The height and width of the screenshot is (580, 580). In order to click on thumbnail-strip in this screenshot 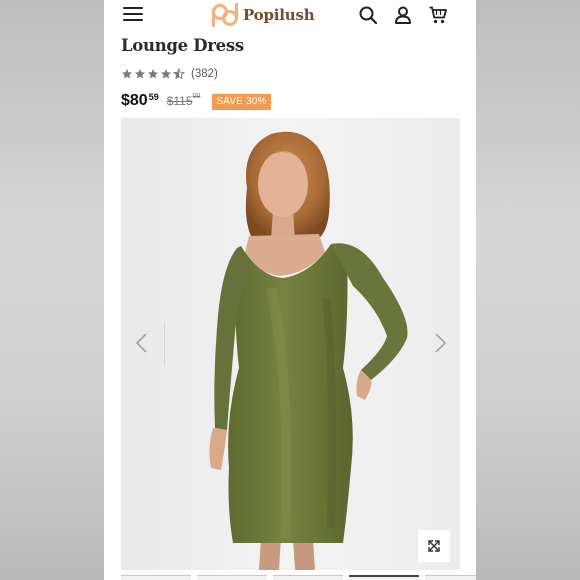, I will do `click(298, 577)`.